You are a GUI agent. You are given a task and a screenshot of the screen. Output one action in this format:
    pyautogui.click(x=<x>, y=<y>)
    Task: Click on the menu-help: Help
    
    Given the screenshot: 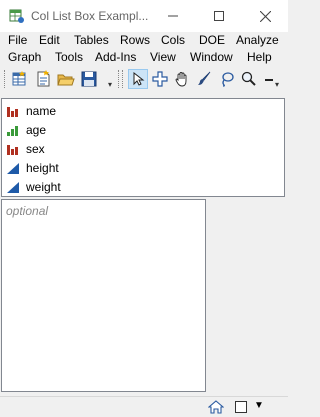 What is the action you would take?
    pyautogui.click(x=259, y=57)
    